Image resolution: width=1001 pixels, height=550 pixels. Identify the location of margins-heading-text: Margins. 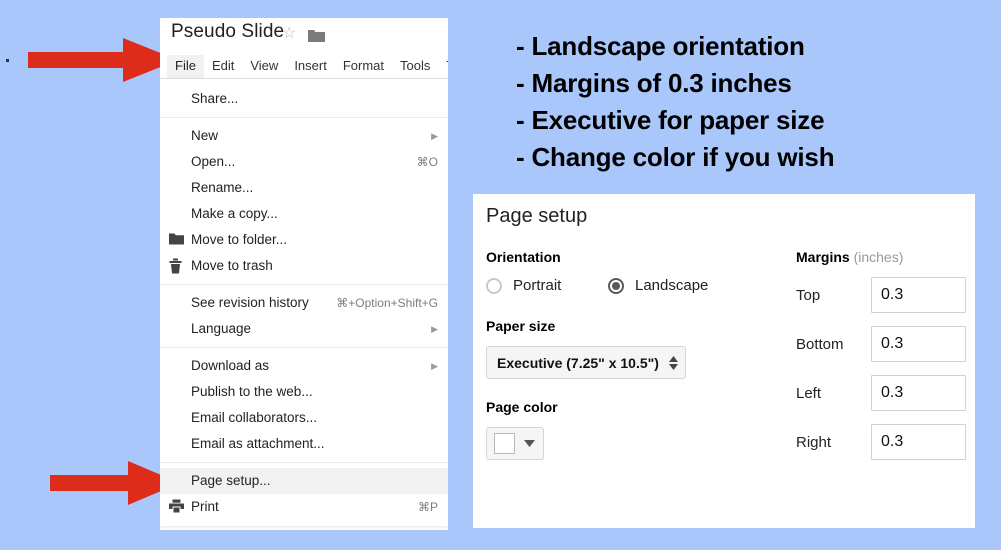
(823, 257).